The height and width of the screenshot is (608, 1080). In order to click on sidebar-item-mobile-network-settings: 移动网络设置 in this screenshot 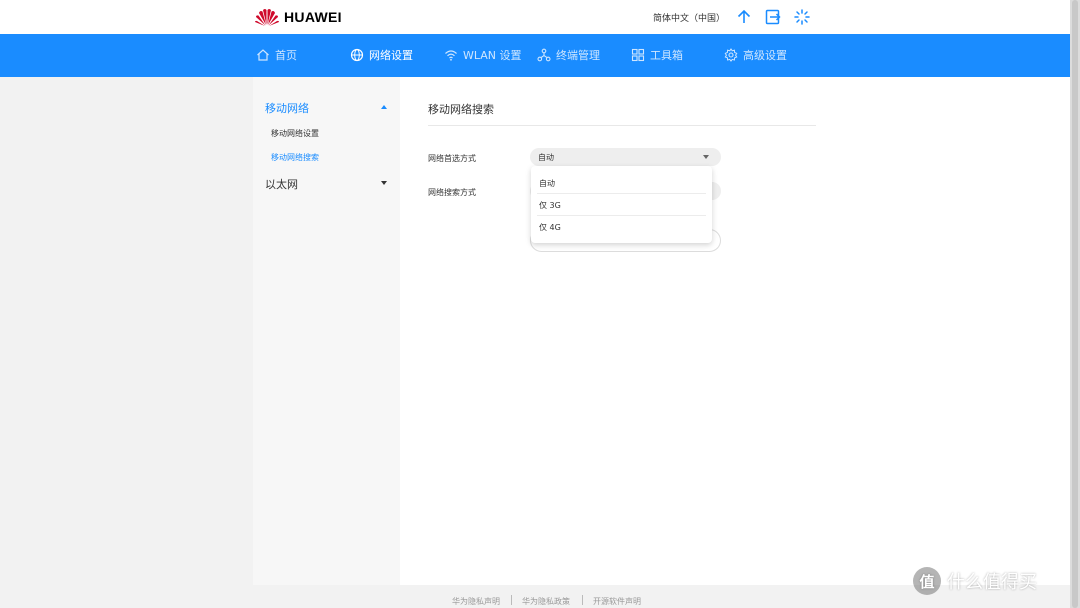, I will do `click(295, 133)`.